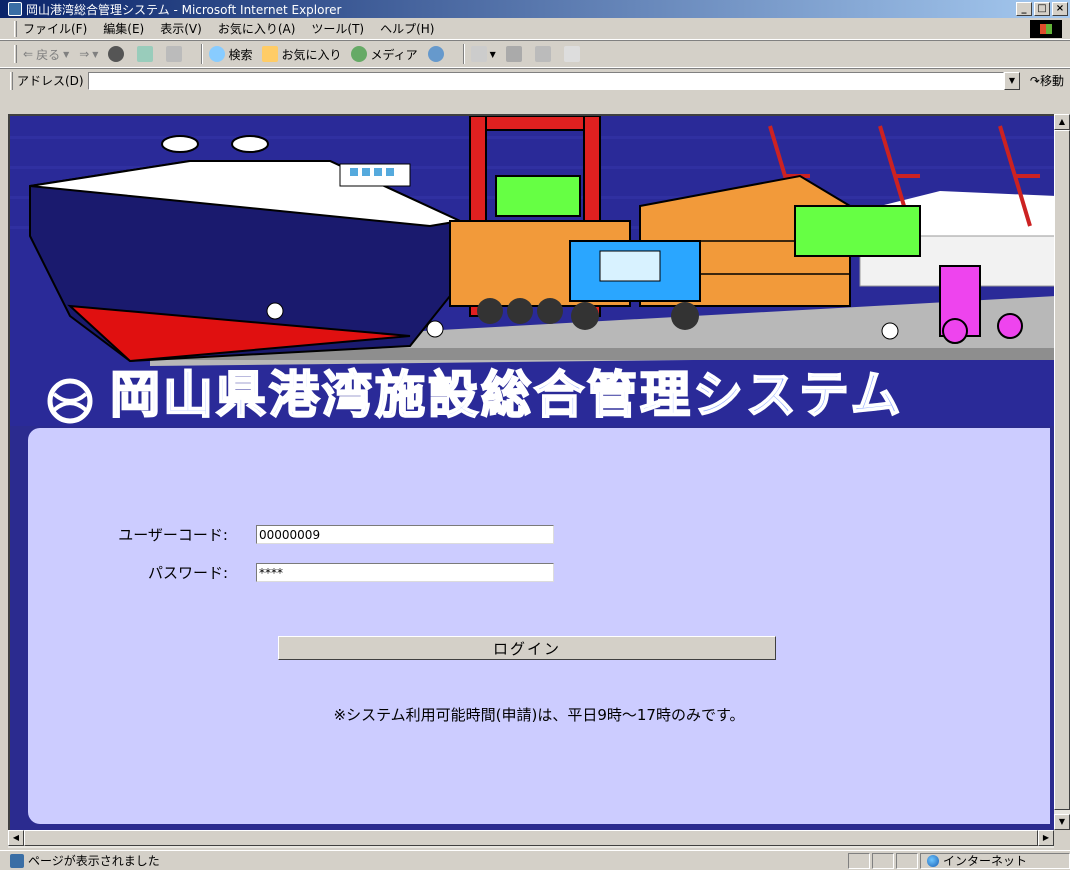  I want to click on go-label: 移動, so click(1051, 81).